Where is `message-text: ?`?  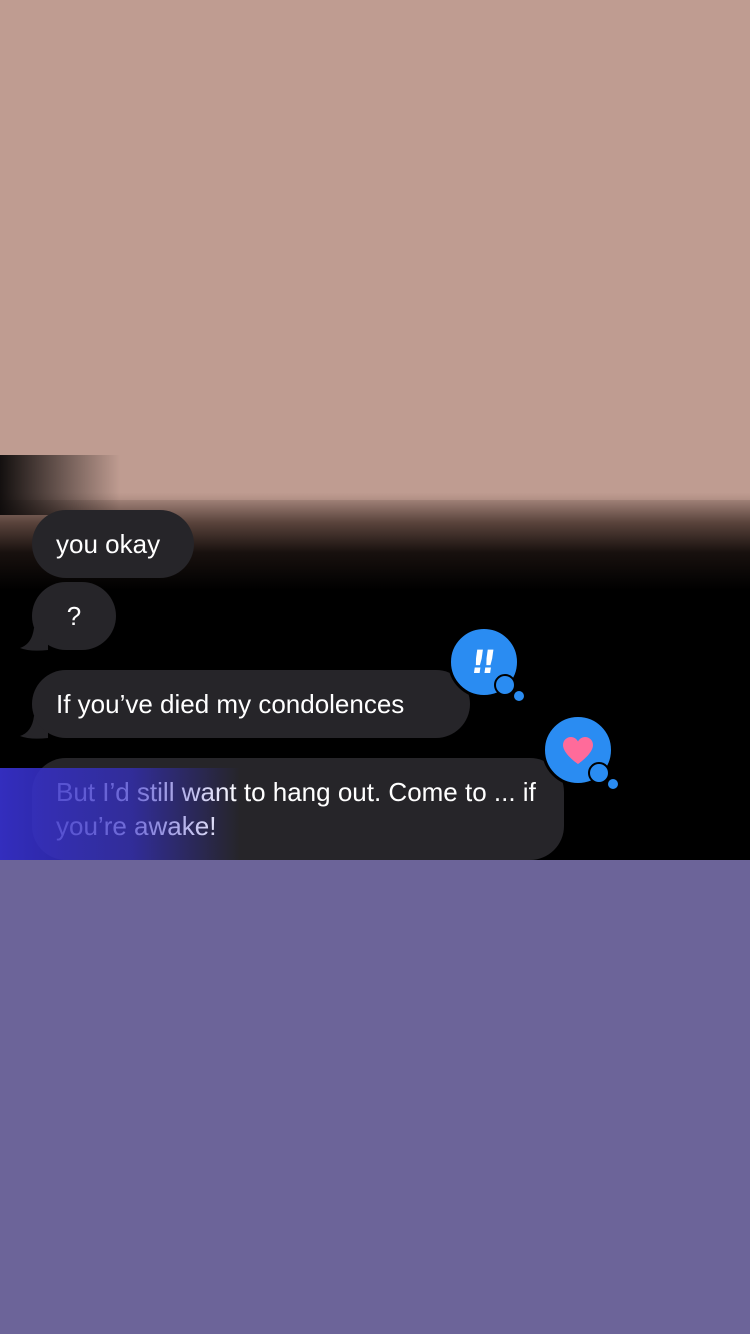 message-text: ? is located at coordinates (74, 616).